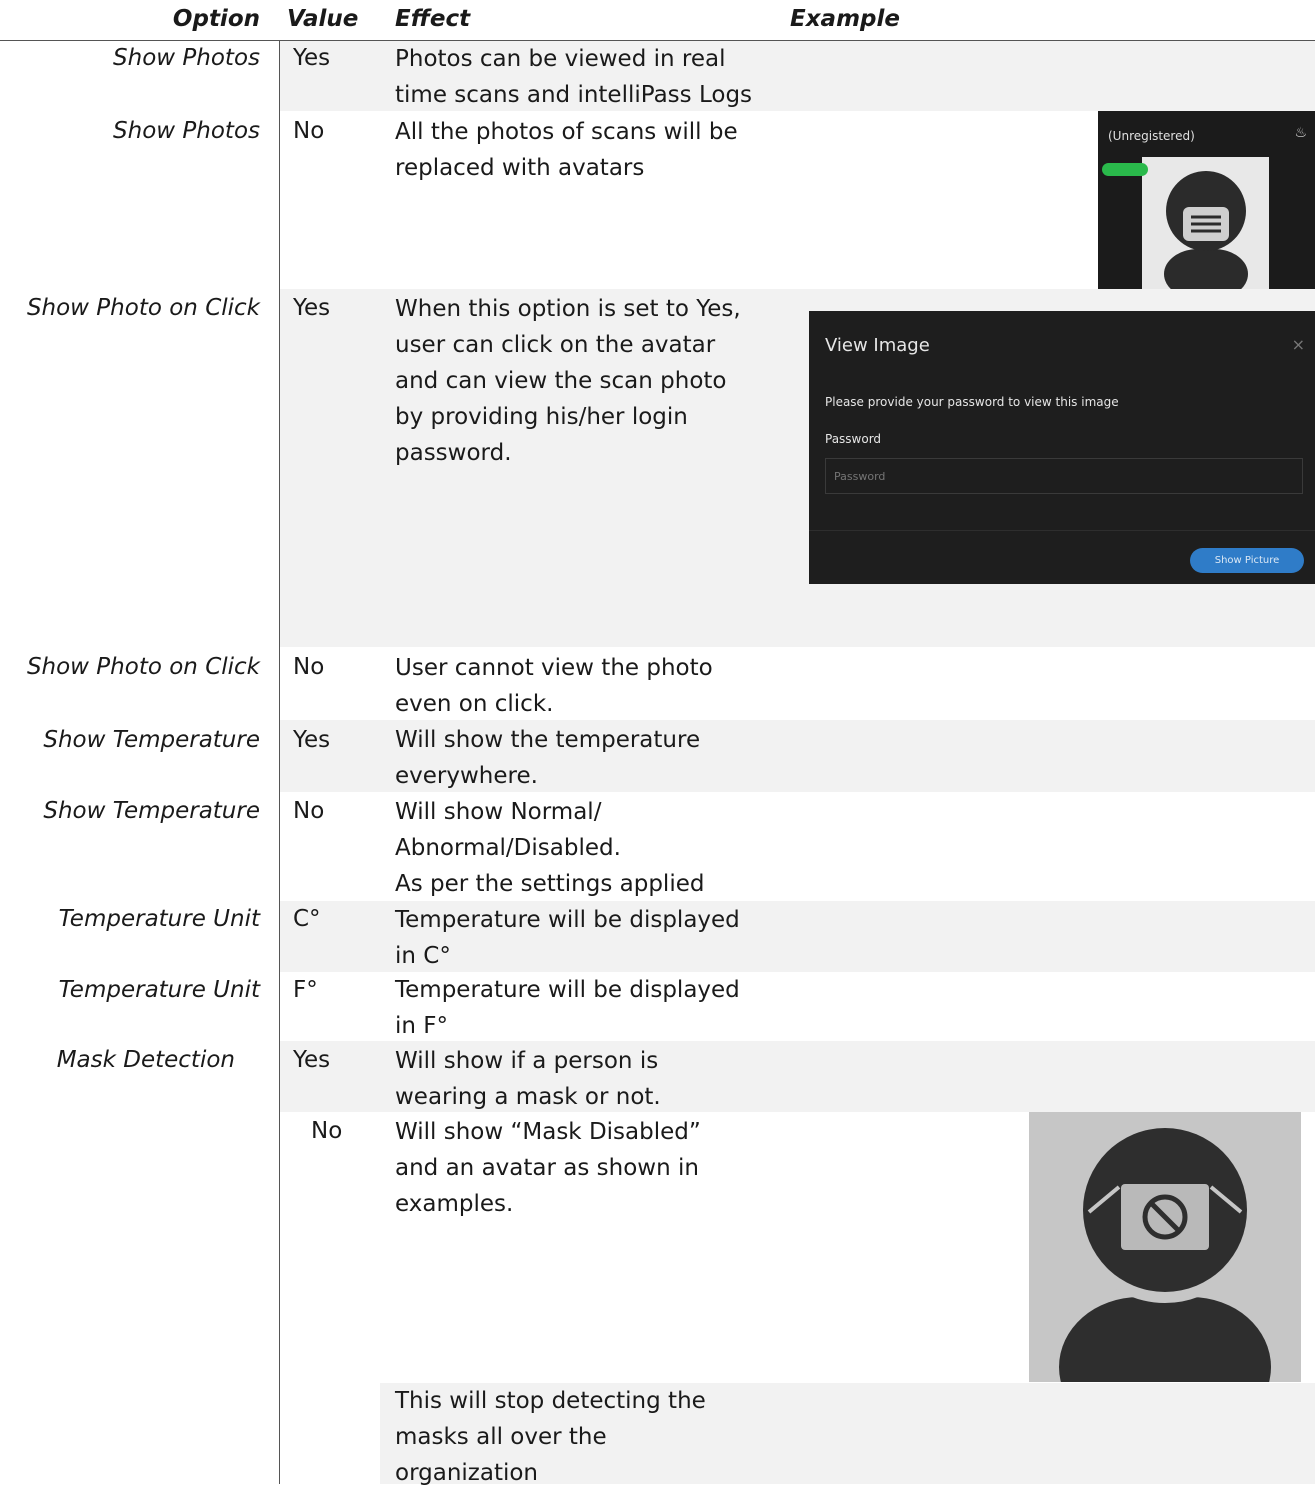  Describe the element at coordinates (528, 1097) in the screenshot. I see `effect-line: wearing a mask or not.` at that location.